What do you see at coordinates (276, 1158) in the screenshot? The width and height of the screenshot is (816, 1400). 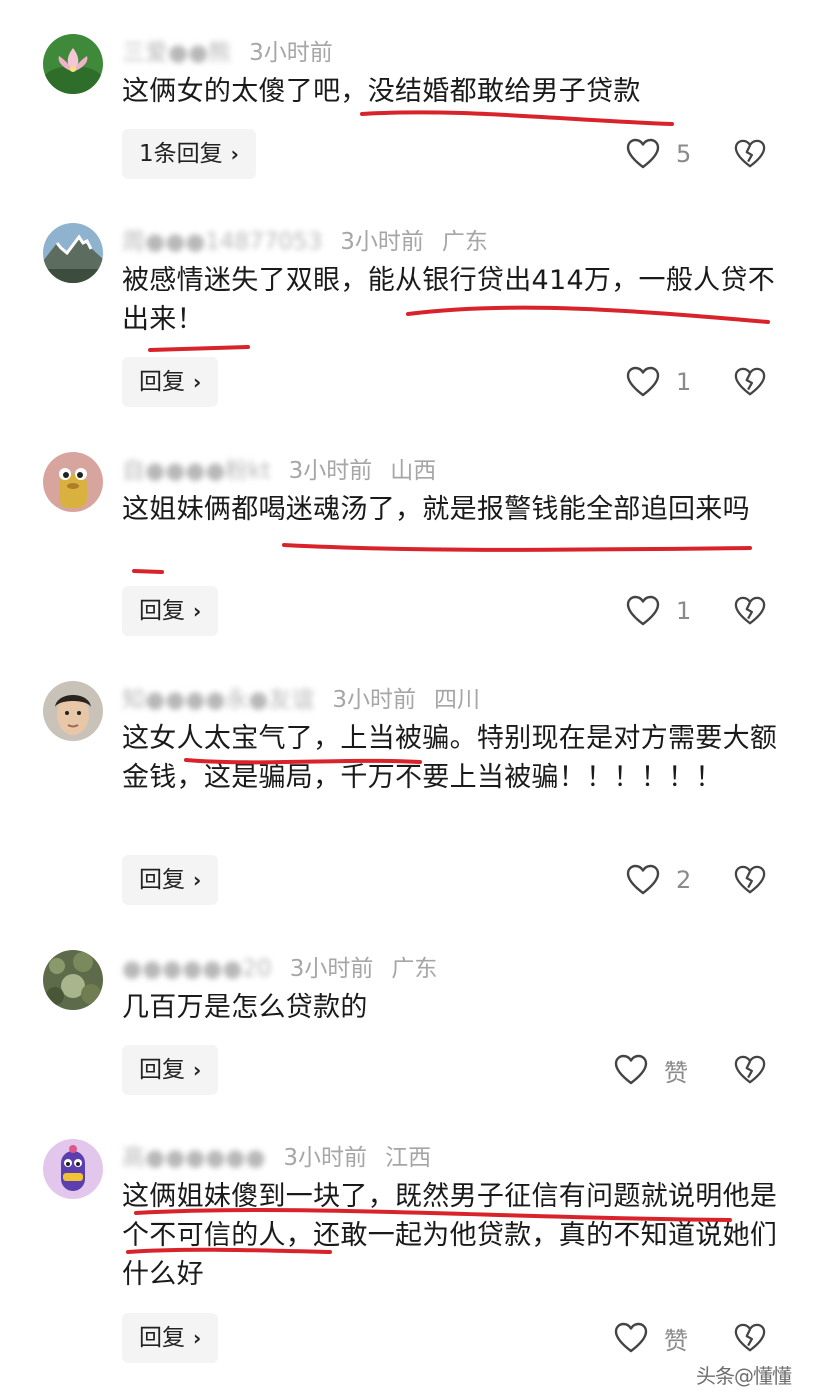 I see `comment-meta: 高●●●●●● 3小时前 江西` at bounding box center [276, 1158].